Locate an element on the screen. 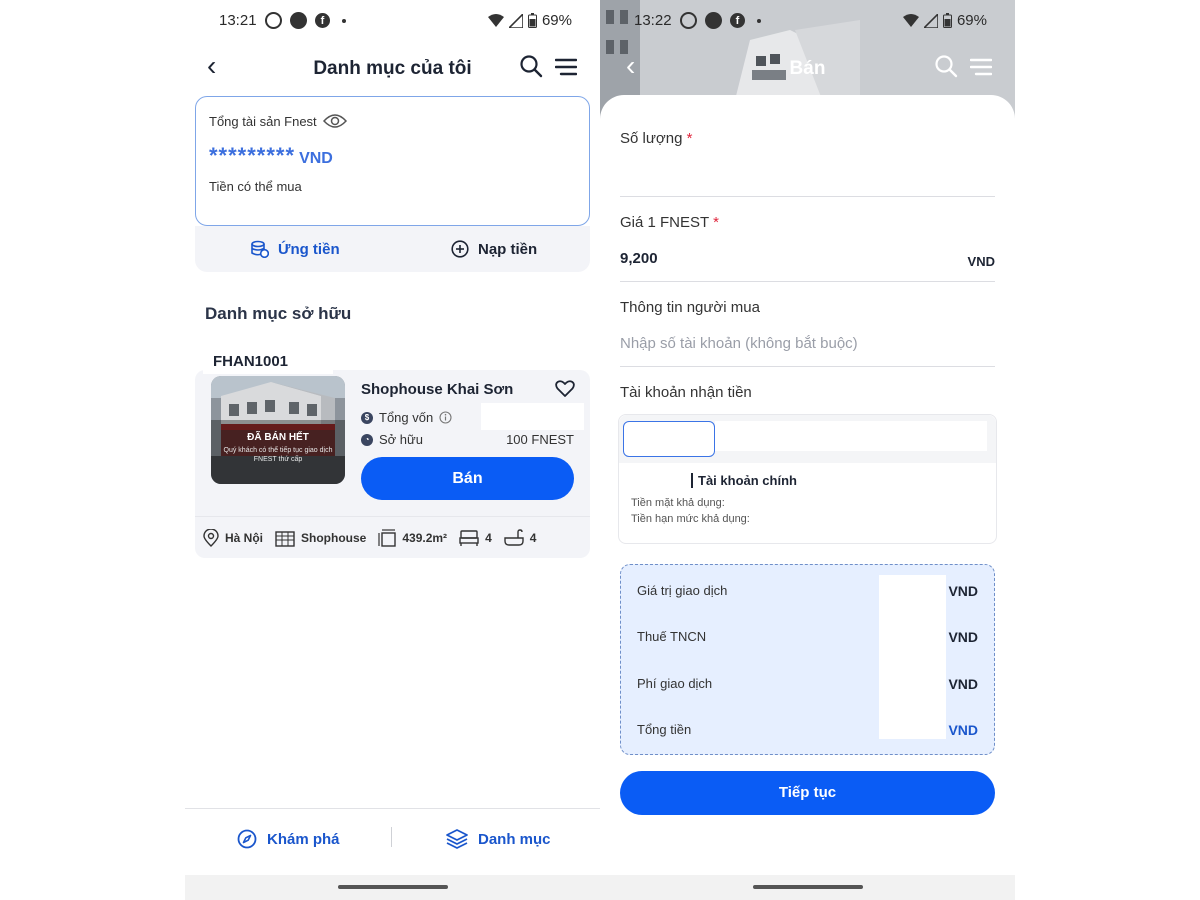 This screenshot has width=1200, height=900. price-underline is located at coordinates (807, 281).